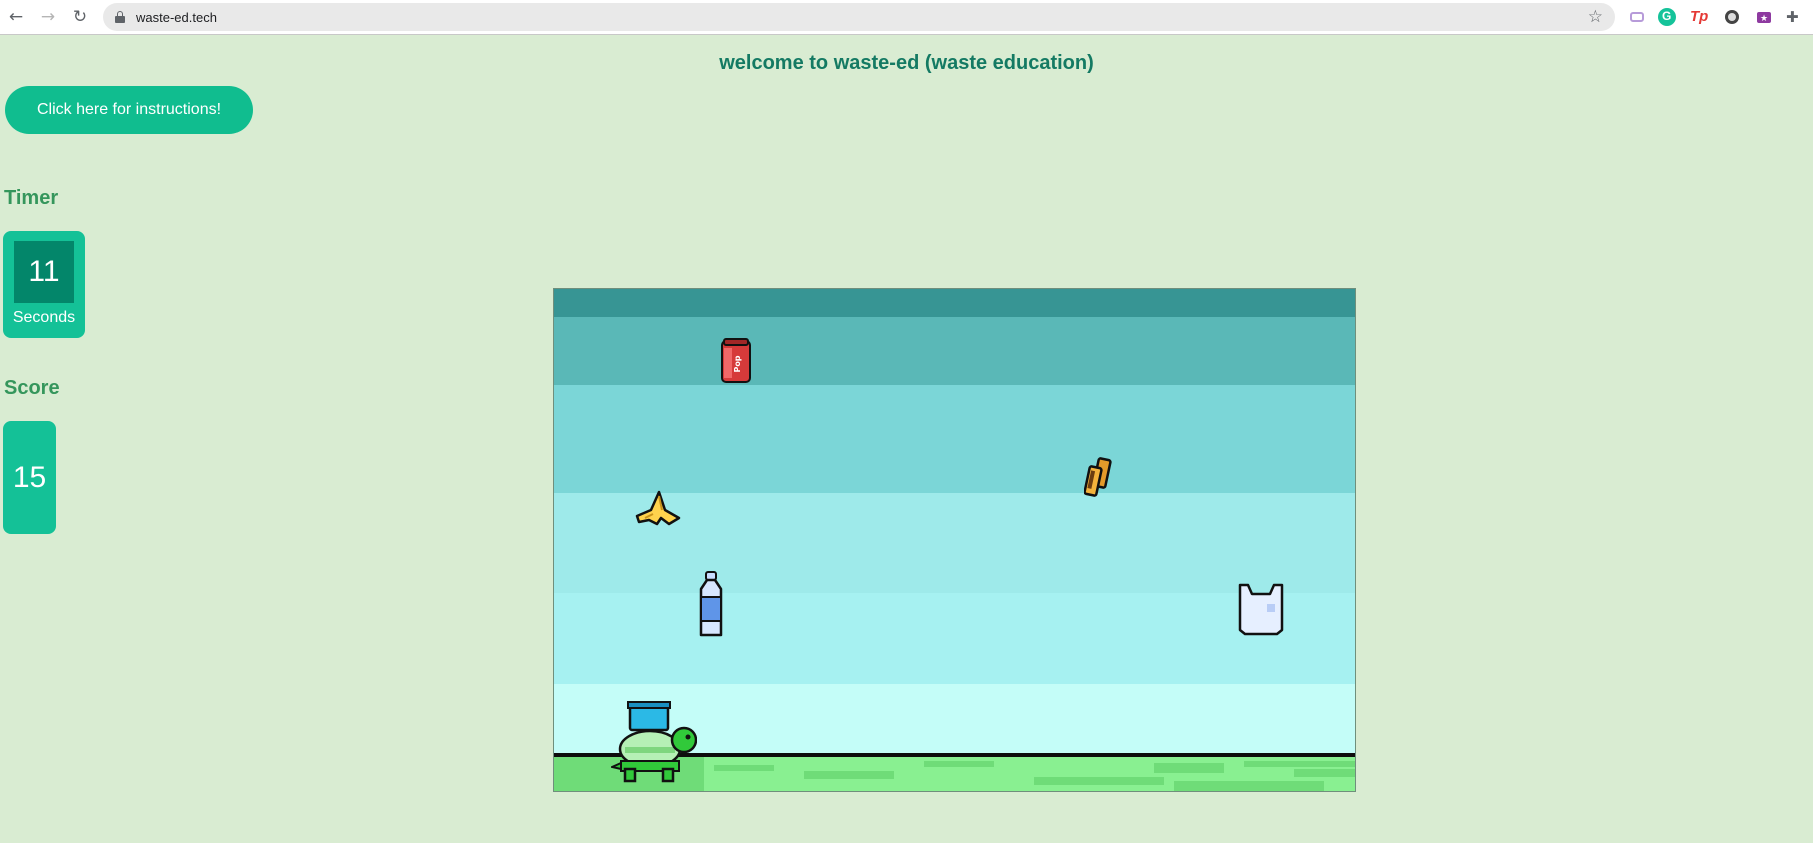 The image size is (1813, 843). What do you see at coordinates (129, 110) in the screenshot?
I see `instructions-button: Click here for instructions!` at bounding box center [129, 110].